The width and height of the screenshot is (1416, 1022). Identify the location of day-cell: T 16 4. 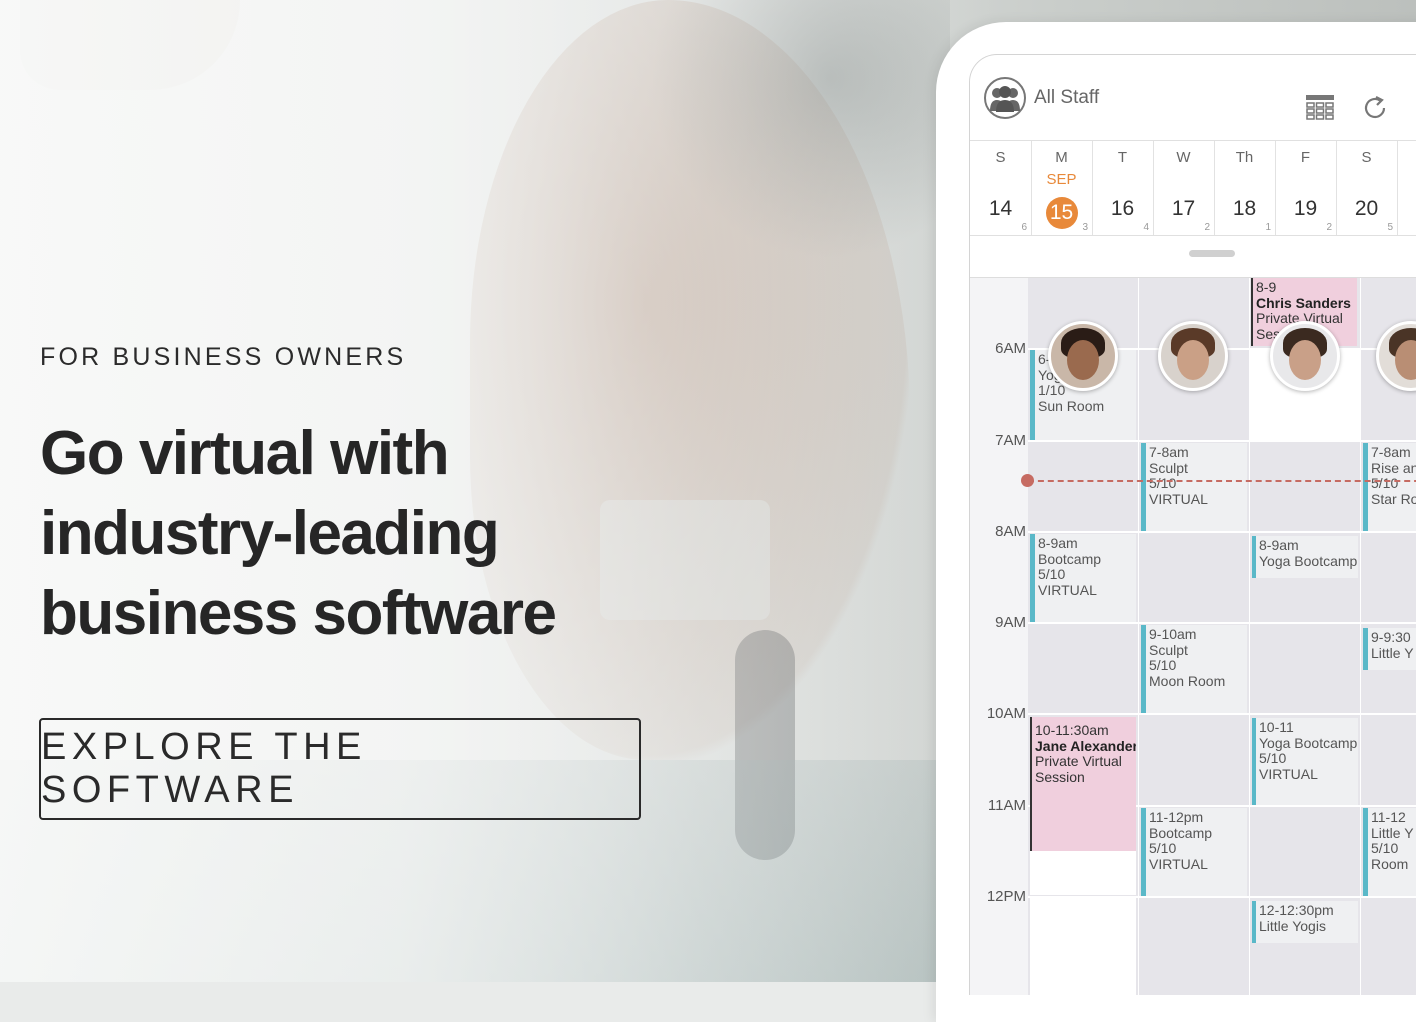
(1123, 188).